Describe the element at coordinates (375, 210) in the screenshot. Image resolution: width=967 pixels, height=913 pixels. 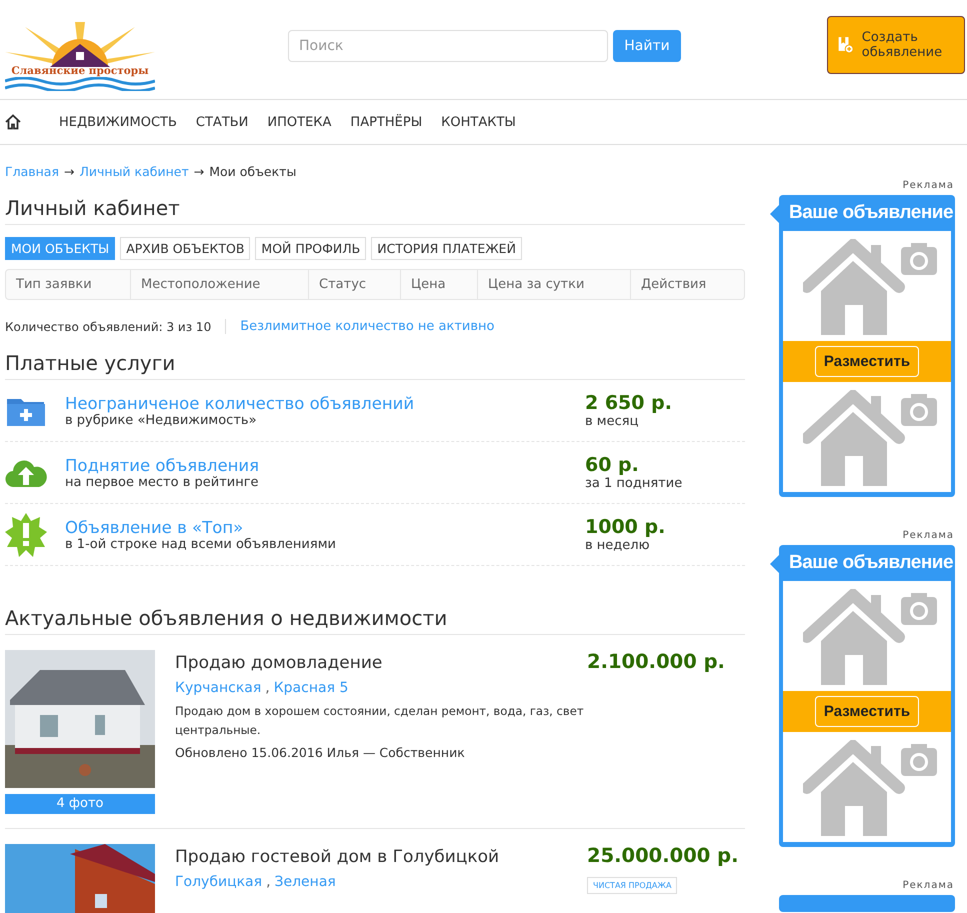
I see `section-heading: Личный кабинет` at that location.